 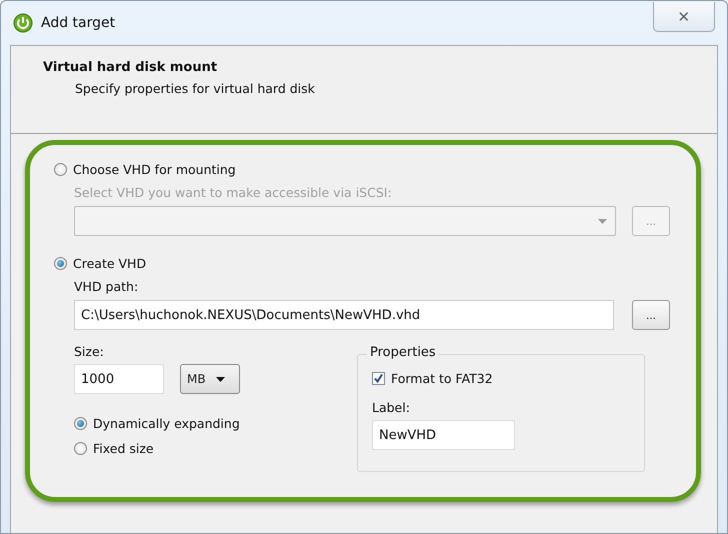 I want to click on checkbox, so click(x=378, y=378).